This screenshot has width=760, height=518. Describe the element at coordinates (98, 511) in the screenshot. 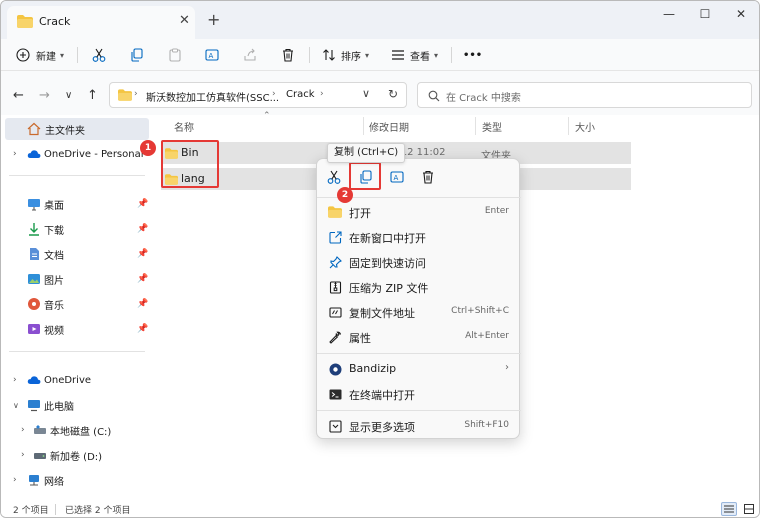

I see `selection-count: 已选择 2 个项目` at that location.